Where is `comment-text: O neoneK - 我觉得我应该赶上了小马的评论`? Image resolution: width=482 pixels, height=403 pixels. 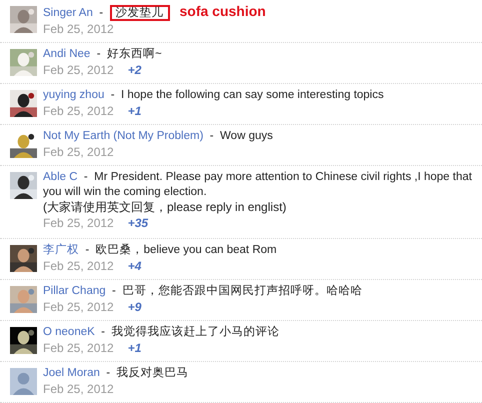
comment-text: O neoneK - 我觉得我应该赶上了小马的评论 is located at coordinates (161, 332).